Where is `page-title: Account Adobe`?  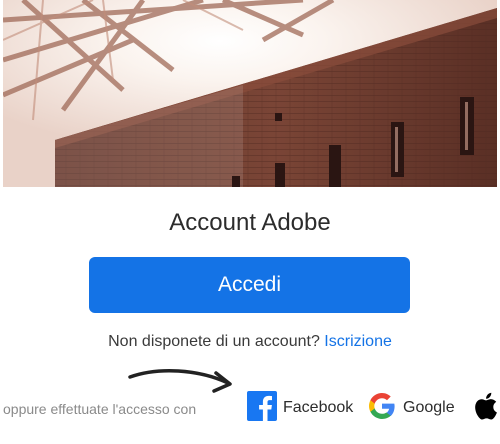 page-title: Account Adobe is located at coordinates (250, 222).